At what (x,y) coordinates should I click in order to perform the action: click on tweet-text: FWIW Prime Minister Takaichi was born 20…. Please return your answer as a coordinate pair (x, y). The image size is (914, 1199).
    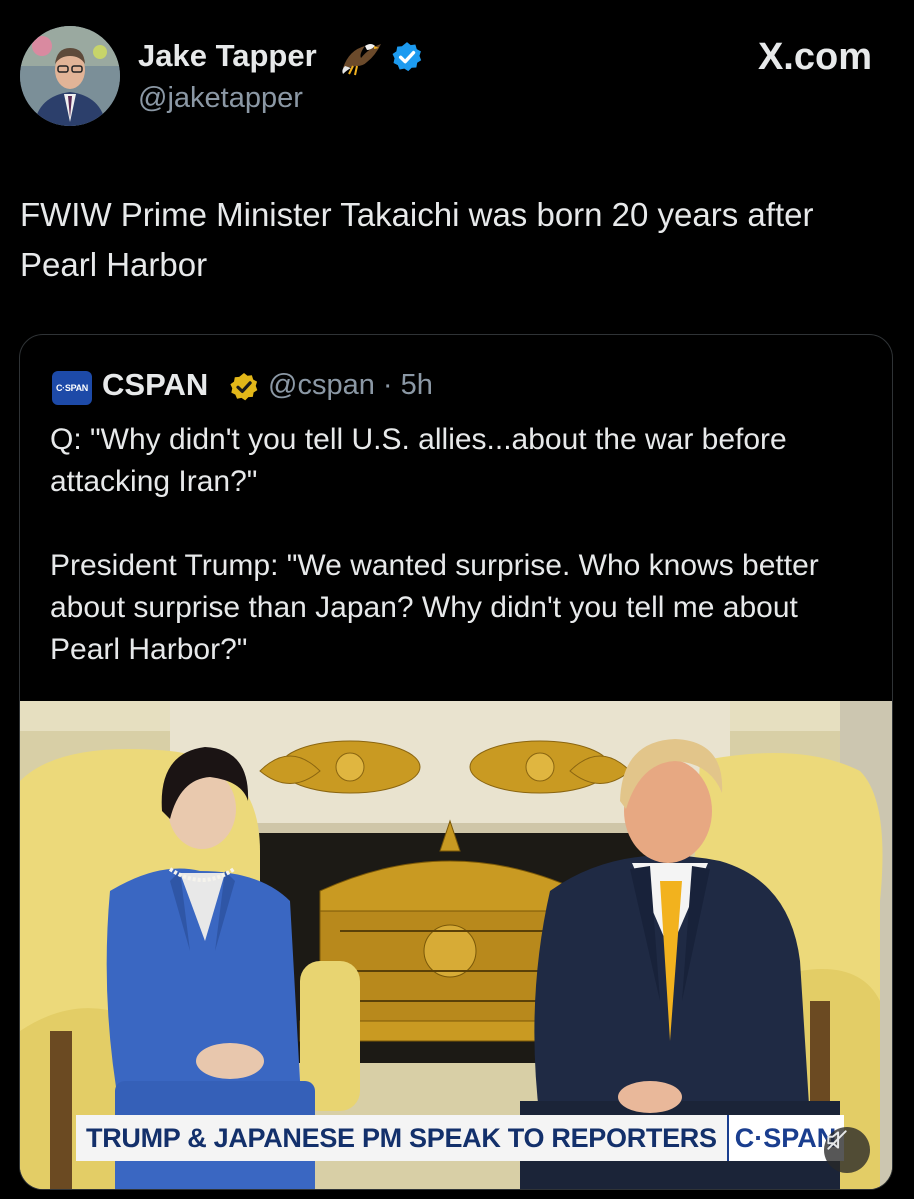
    Looking at the image, I should click on (417, 239).